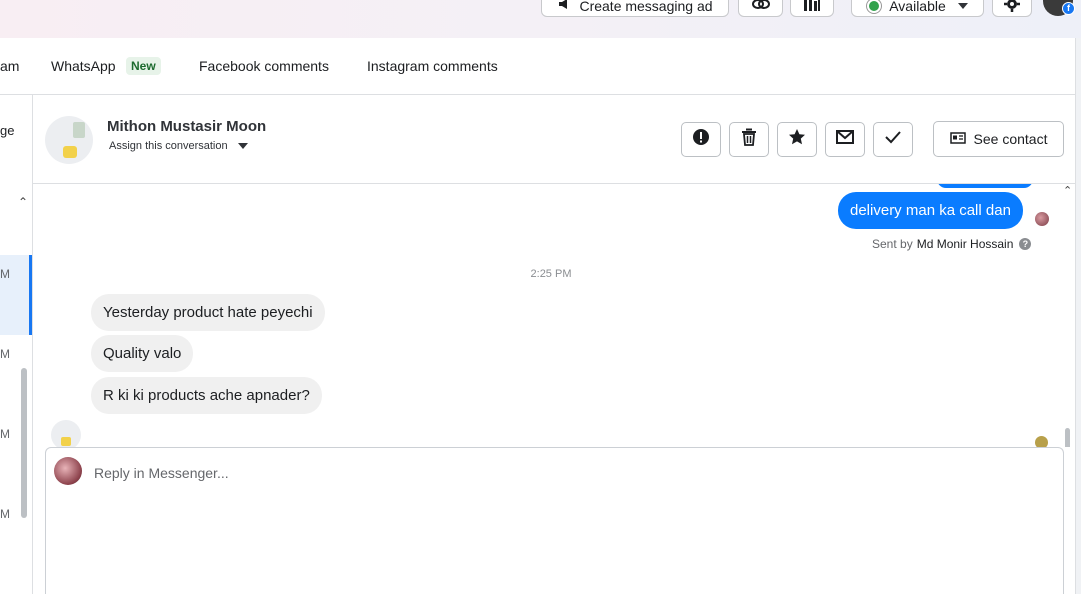  I want to click on star-icon, so click(797, 139).